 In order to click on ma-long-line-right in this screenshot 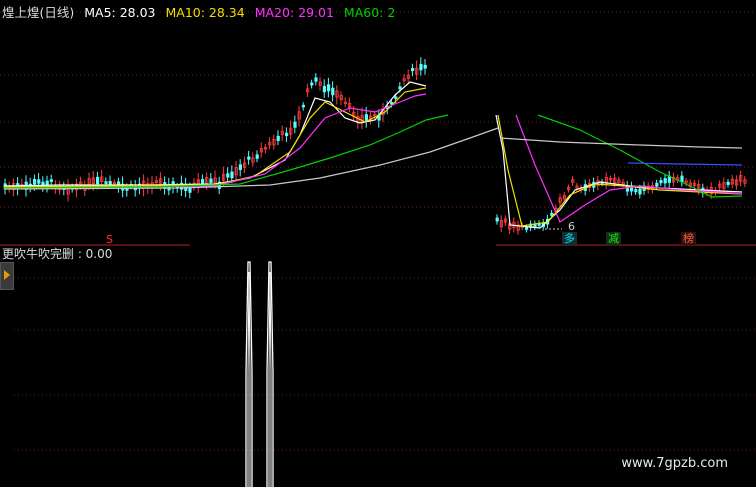, I will do `click(621, 143)`.